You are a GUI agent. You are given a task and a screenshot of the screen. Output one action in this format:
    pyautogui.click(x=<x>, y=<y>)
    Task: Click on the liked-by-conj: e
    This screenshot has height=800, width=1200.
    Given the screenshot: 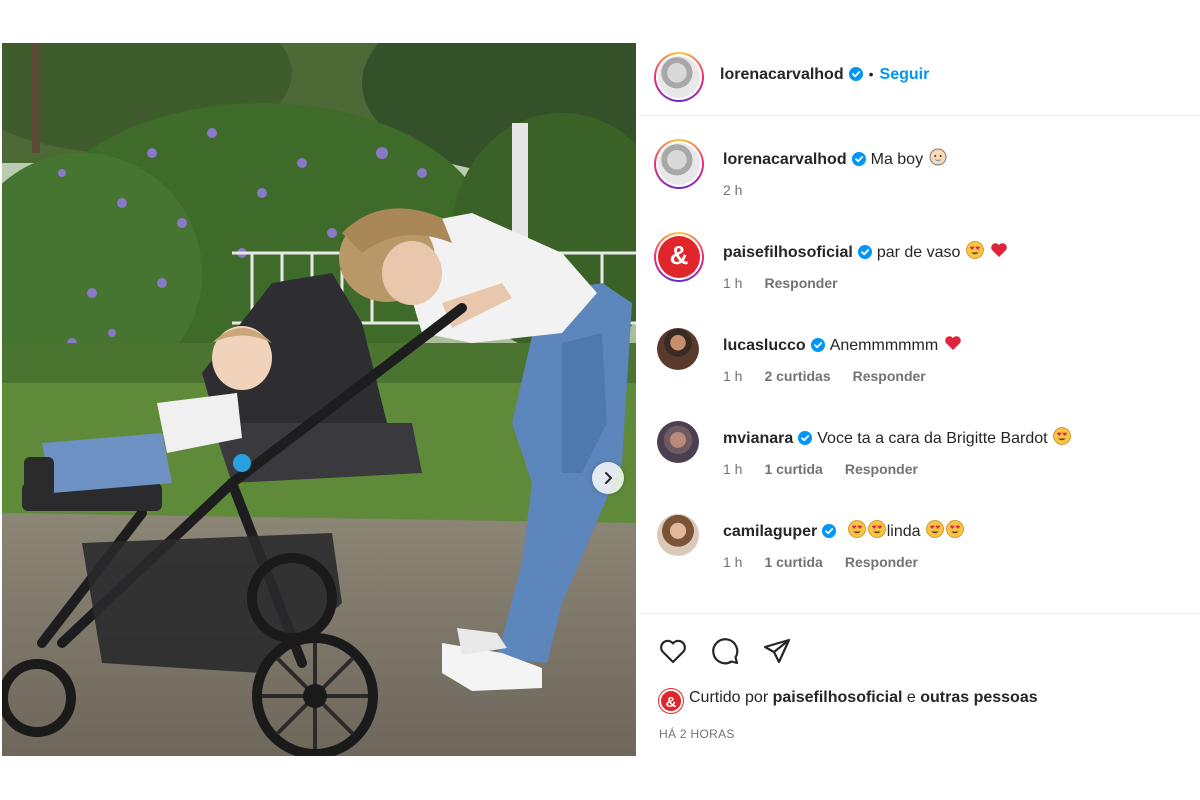 What is the action you would take?
    pyautogui.click(x=911, y=697)
    